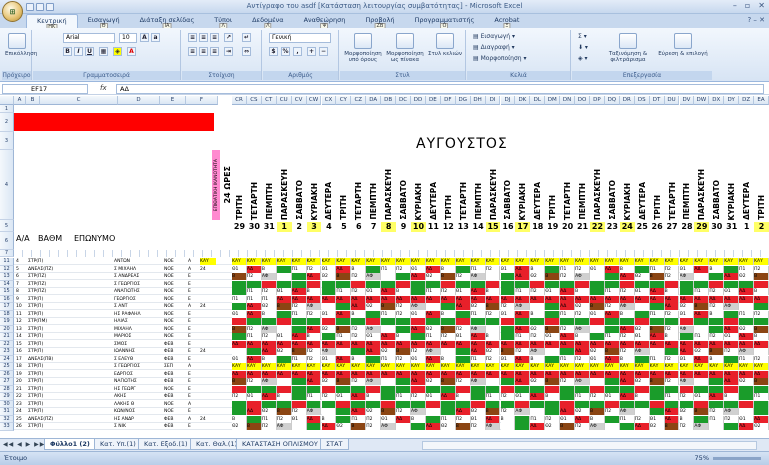 Image resolution: width=769 pixels, height=465 pixels. What do you see at coordinates (418, 100) in the screenshot?
I see `column-header: DD` at bounding box center [418, 100].